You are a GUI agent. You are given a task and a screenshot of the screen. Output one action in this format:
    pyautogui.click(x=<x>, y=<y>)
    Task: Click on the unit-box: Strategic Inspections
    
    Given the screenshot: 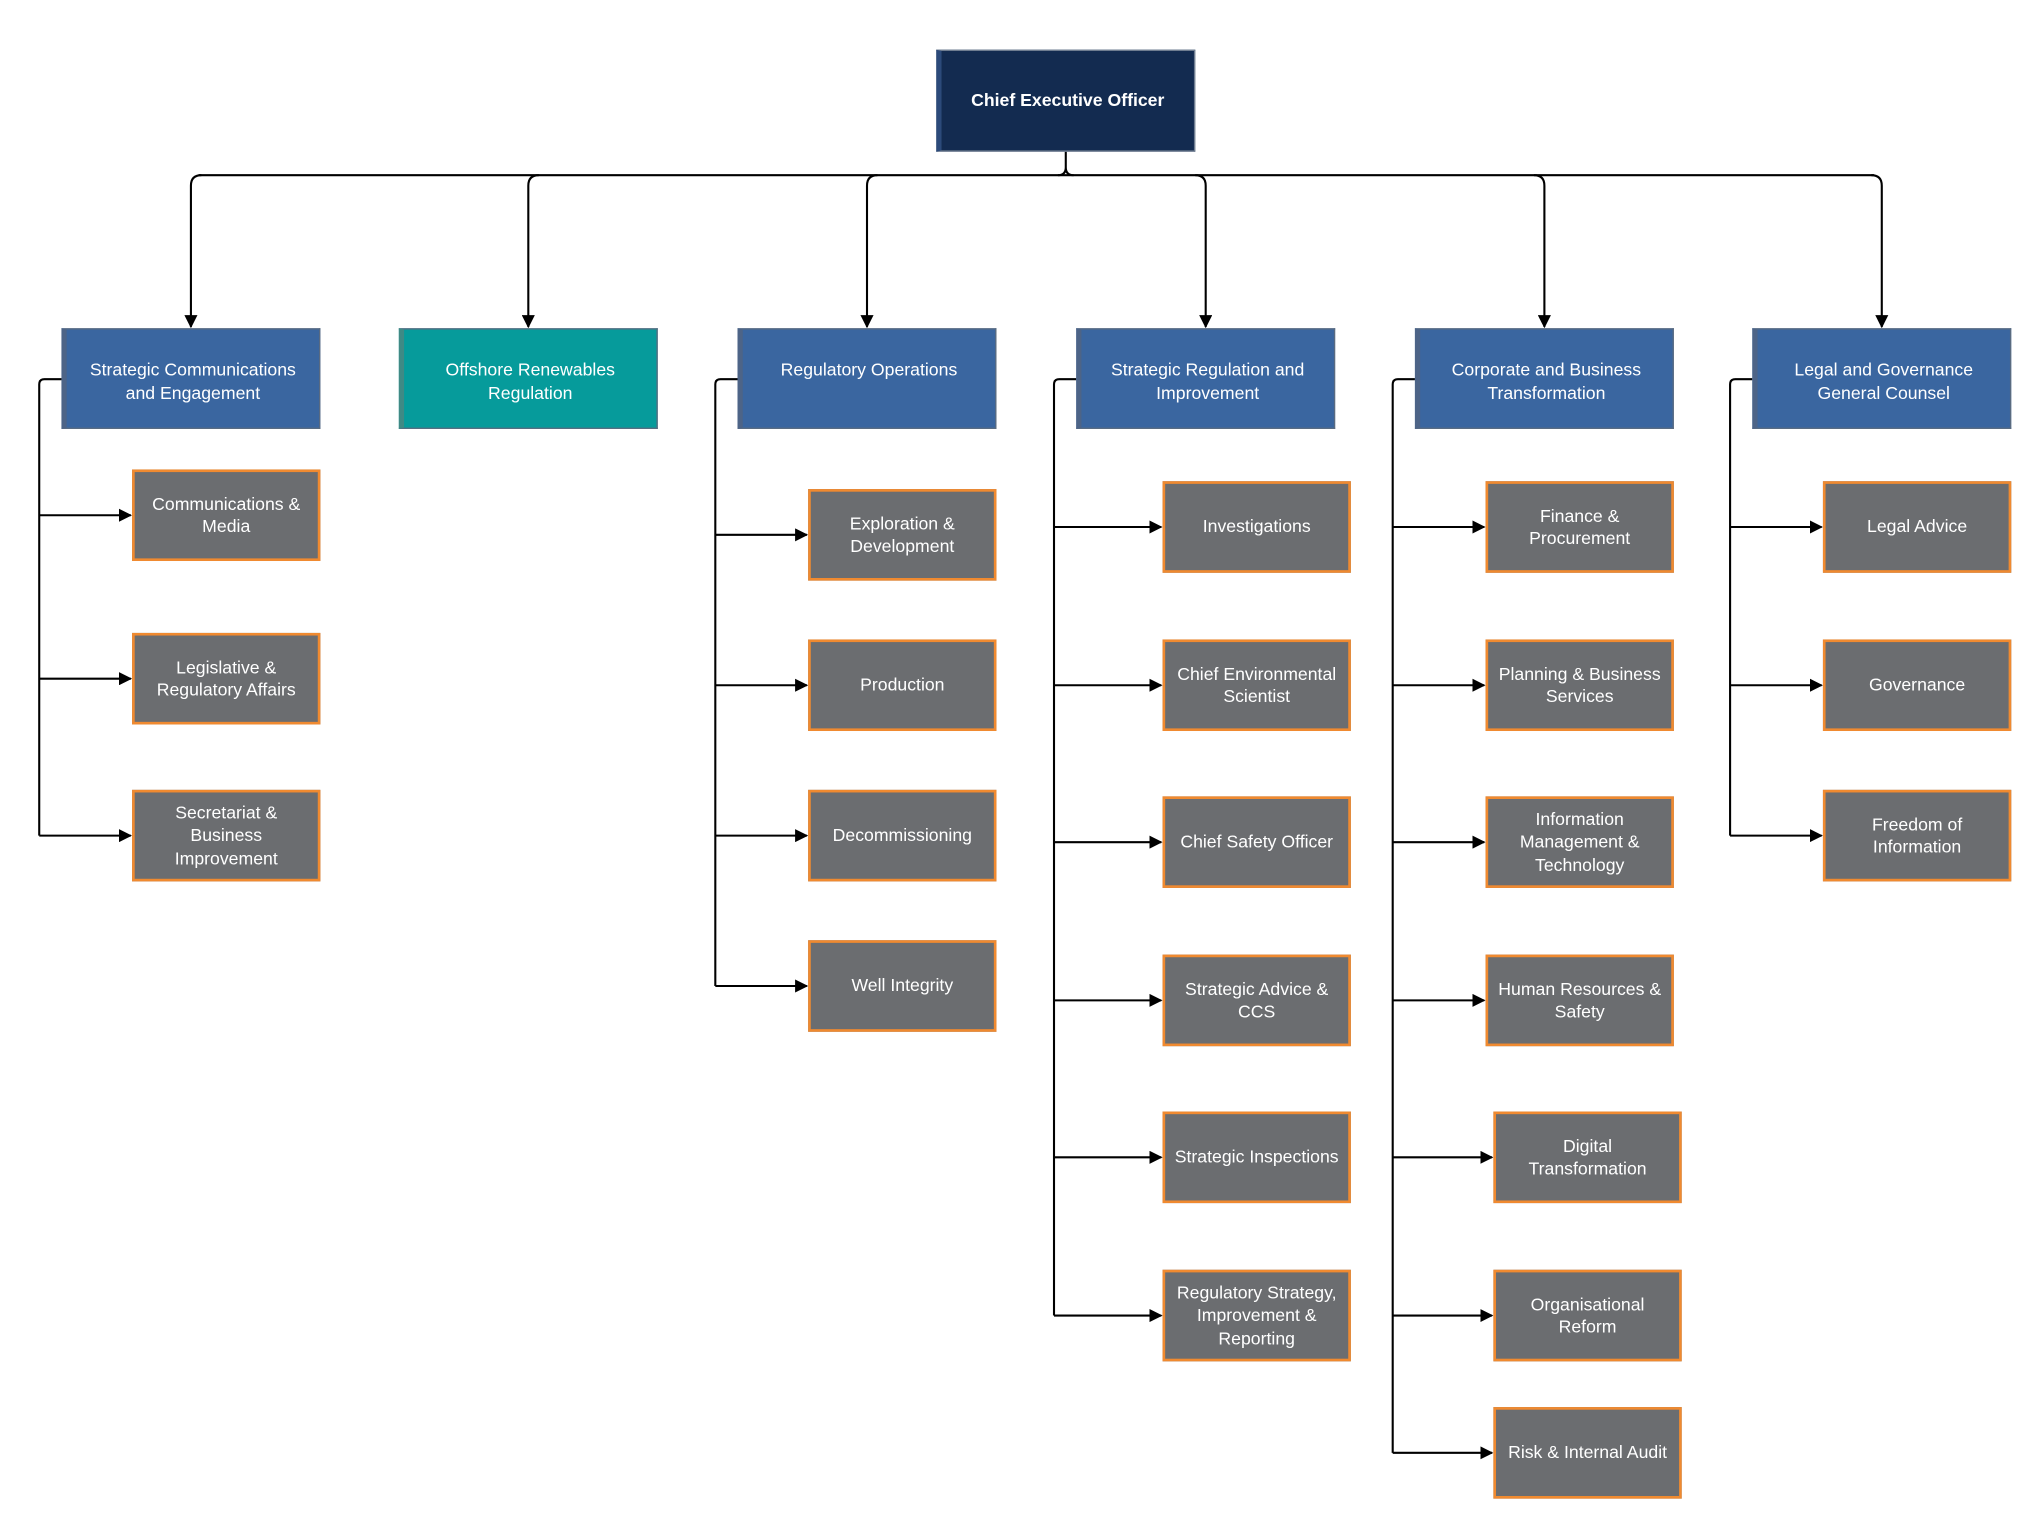 What is the action you would take?
    pyautogui.click(x=1256, y=1157)
    